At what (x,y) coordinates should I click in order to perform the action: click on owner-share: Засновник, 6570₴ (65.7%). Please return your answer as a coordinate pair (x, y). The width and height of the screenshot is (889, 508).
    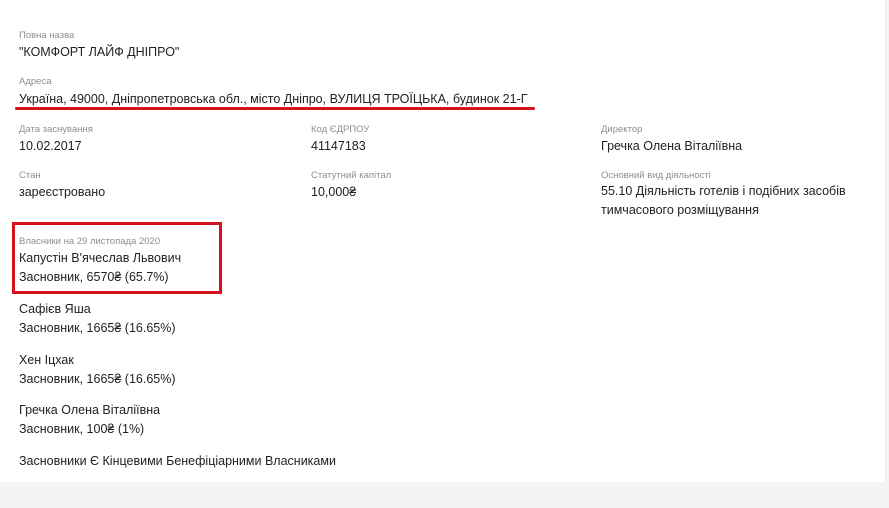
    Looking at the image, I should click on (94, 277).